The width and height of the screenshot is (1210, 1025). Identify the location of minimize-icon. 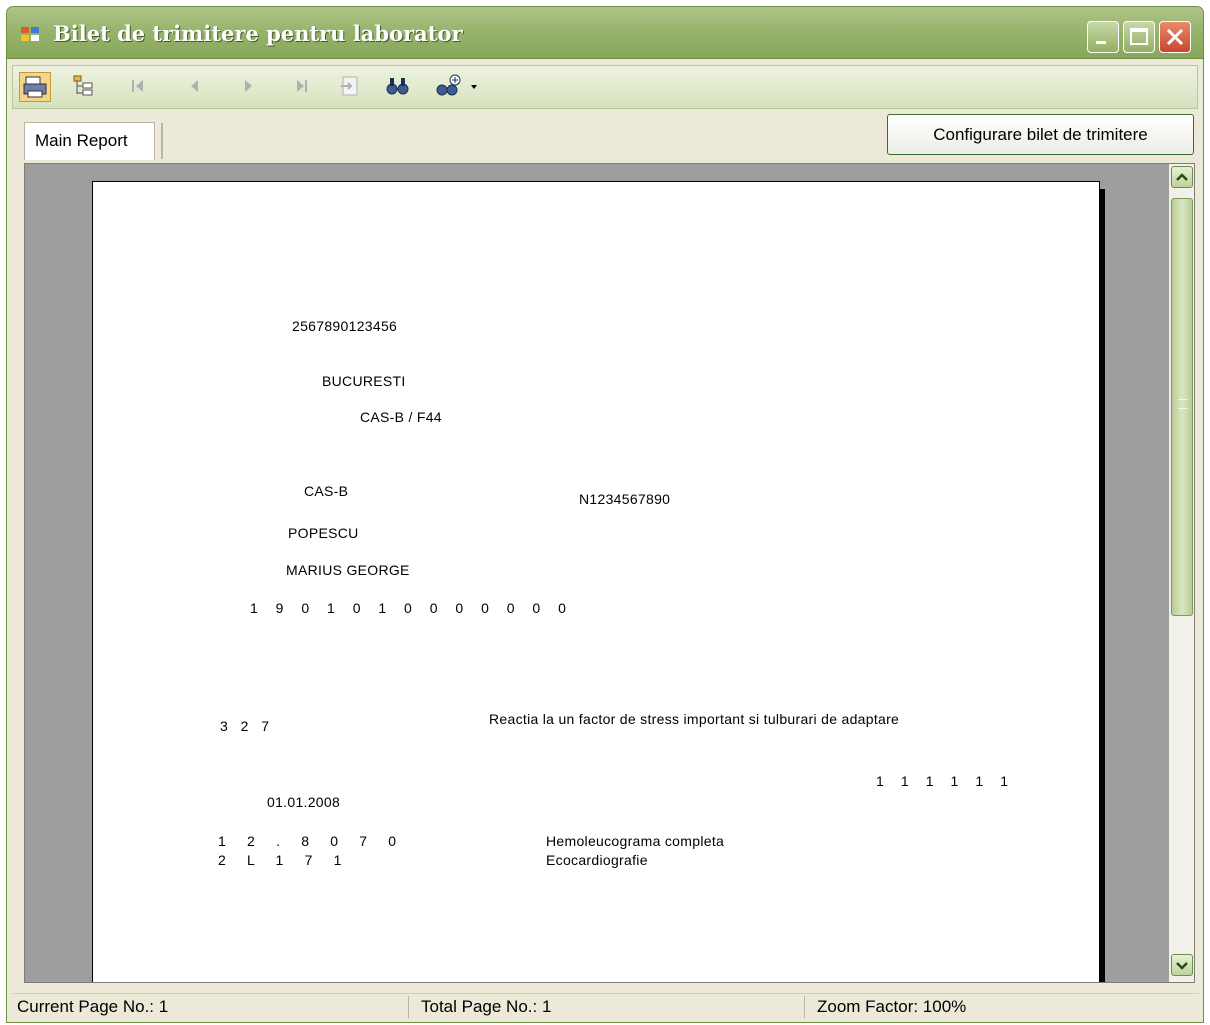
(1101, 42).